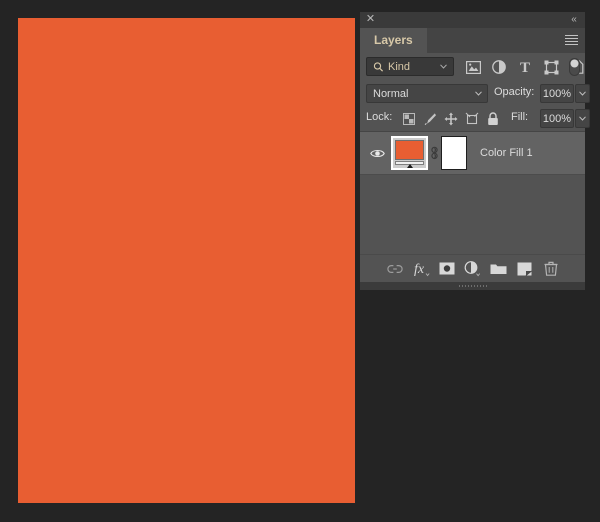 Image resolution: width=600 pixels, height=522 pixels. Describe the element at coordinates (499, 67) in the screenshot. I see `filter-adjustment-icon` at that location.